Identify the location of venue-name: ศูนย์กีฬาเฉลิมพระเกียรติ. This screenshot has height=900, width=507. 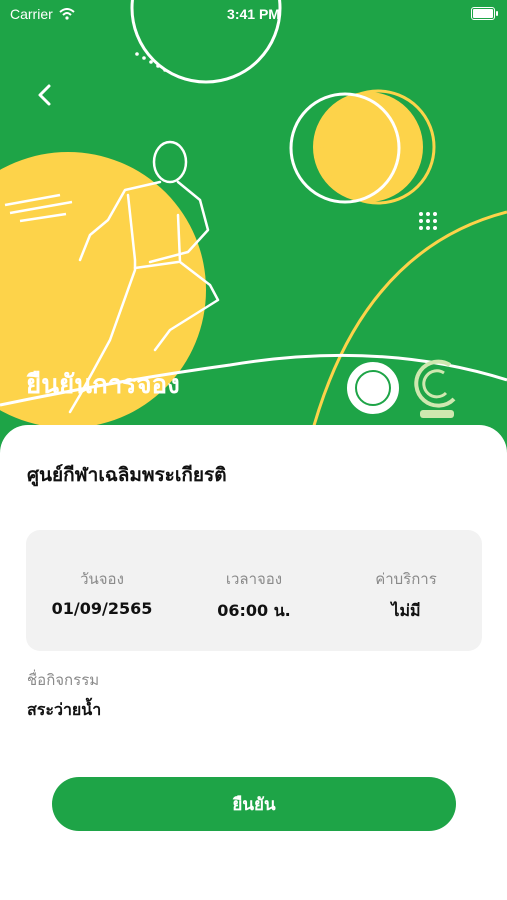
(127, 475).